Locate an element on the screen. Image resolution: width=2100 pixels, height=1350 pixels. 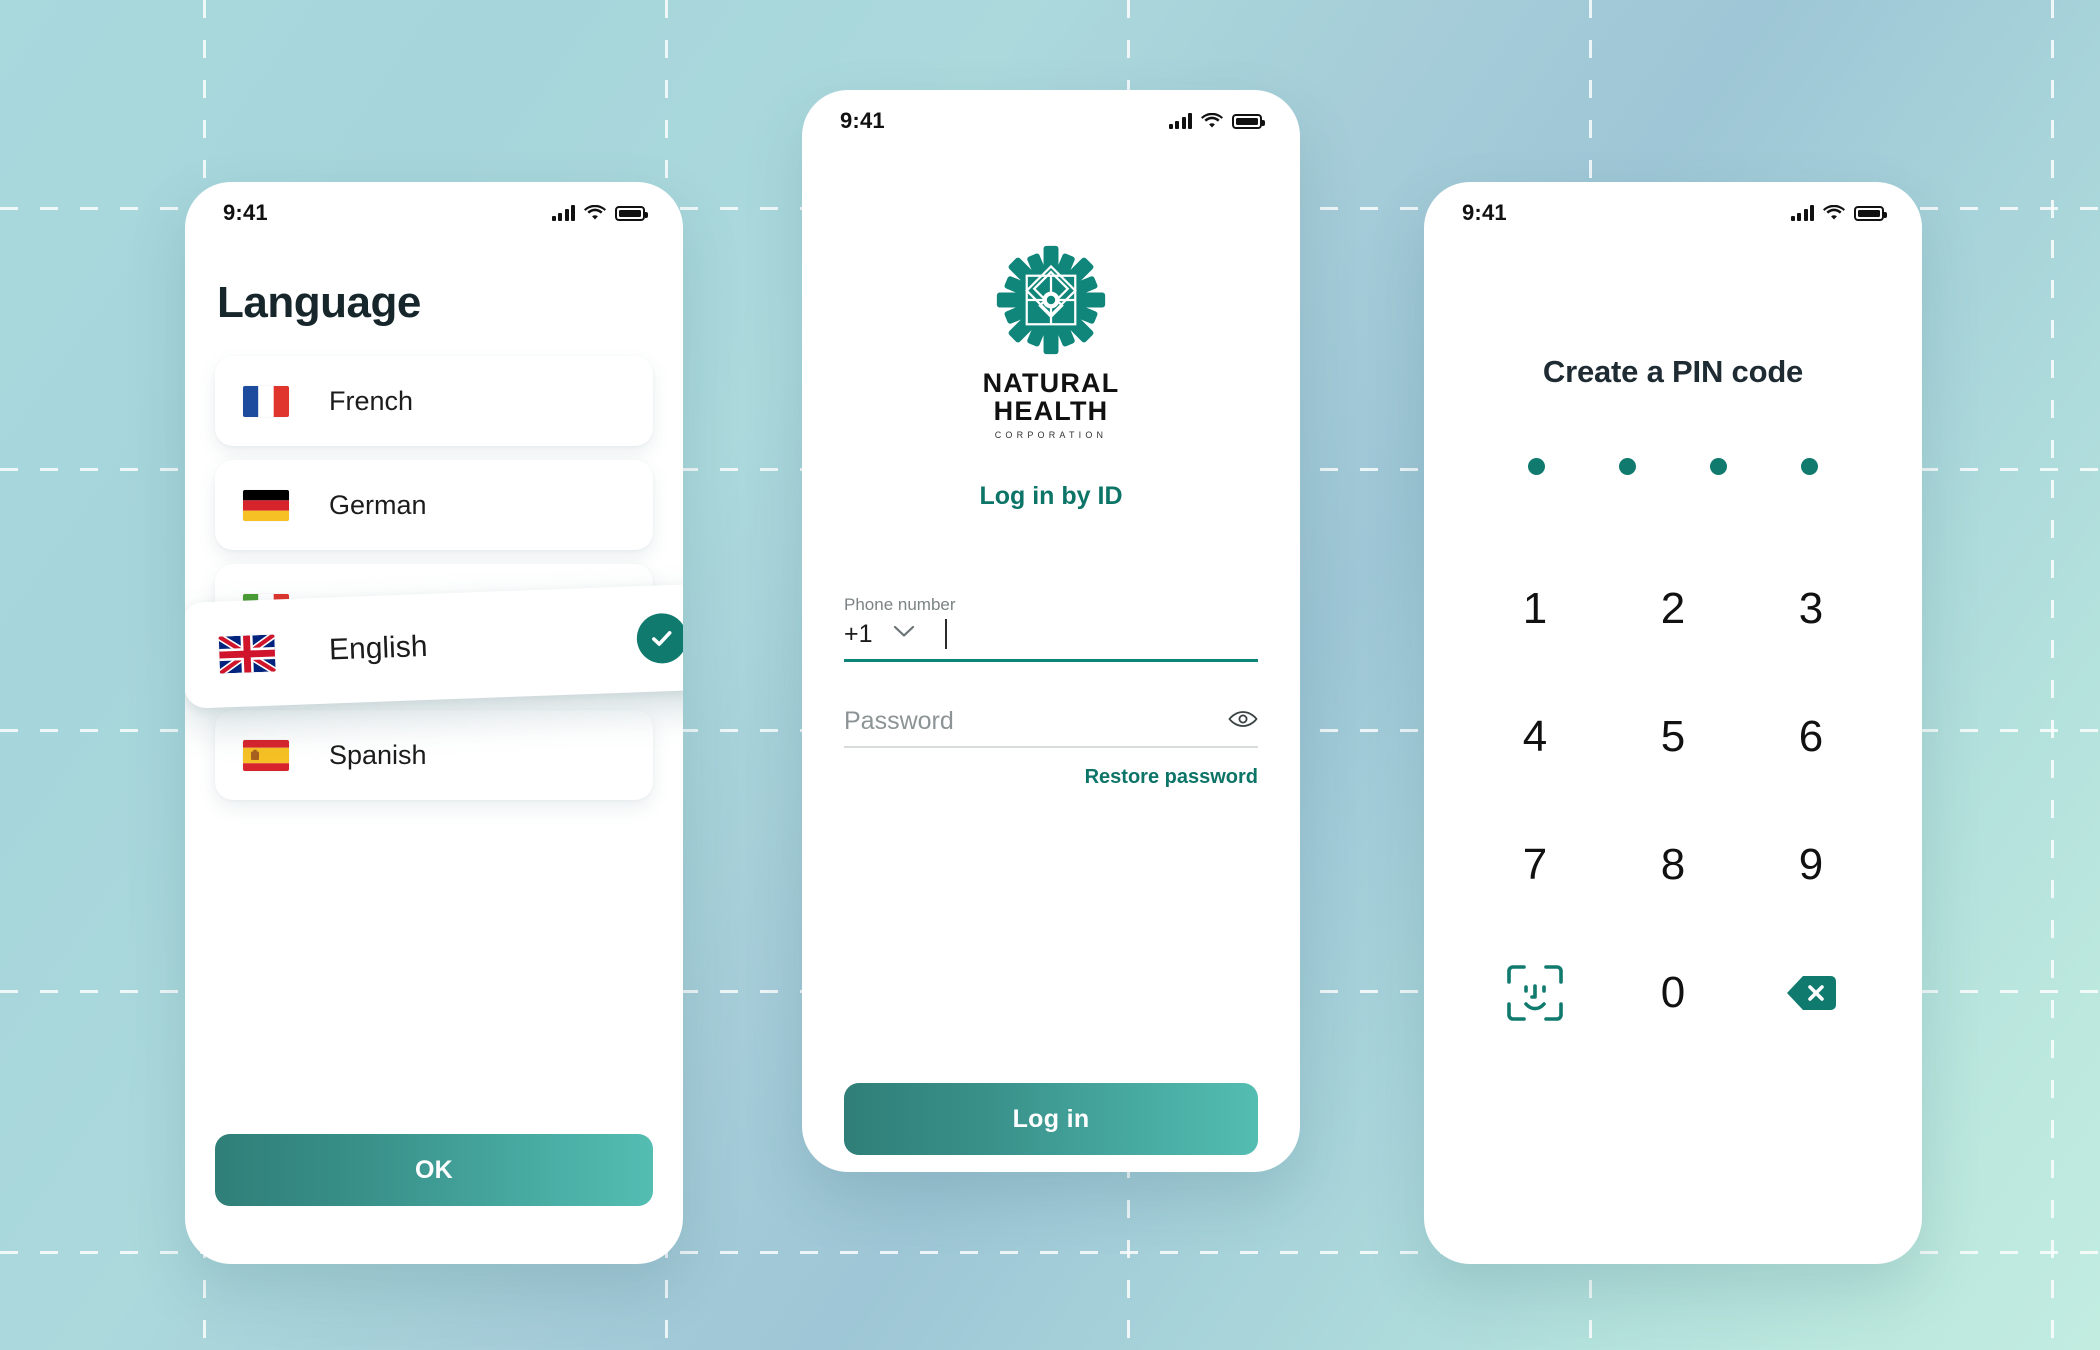
keypad-key-9: 9 is located at coordinates (1811, 865).